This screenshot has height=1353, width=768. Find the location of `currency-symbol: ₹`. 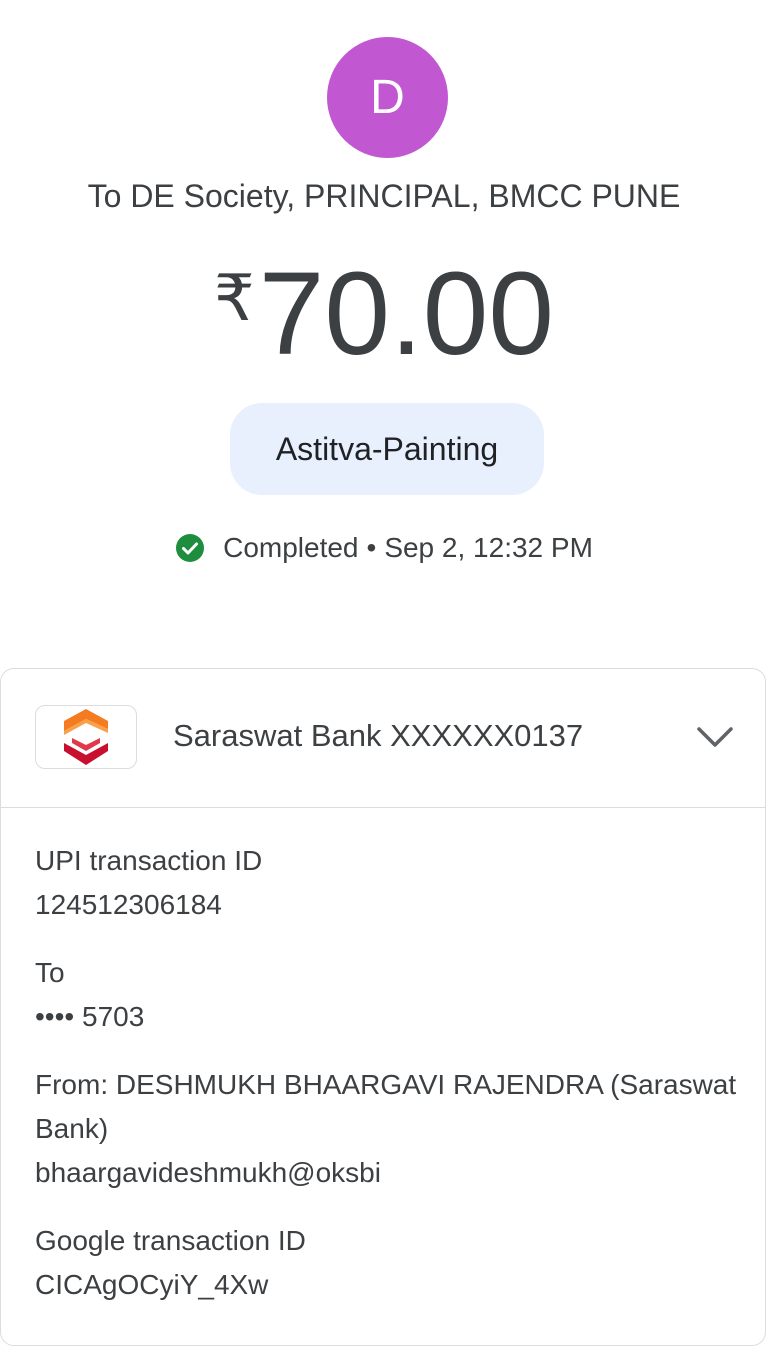

currency-symbol: ₹ is located at coordinates (234, 298).